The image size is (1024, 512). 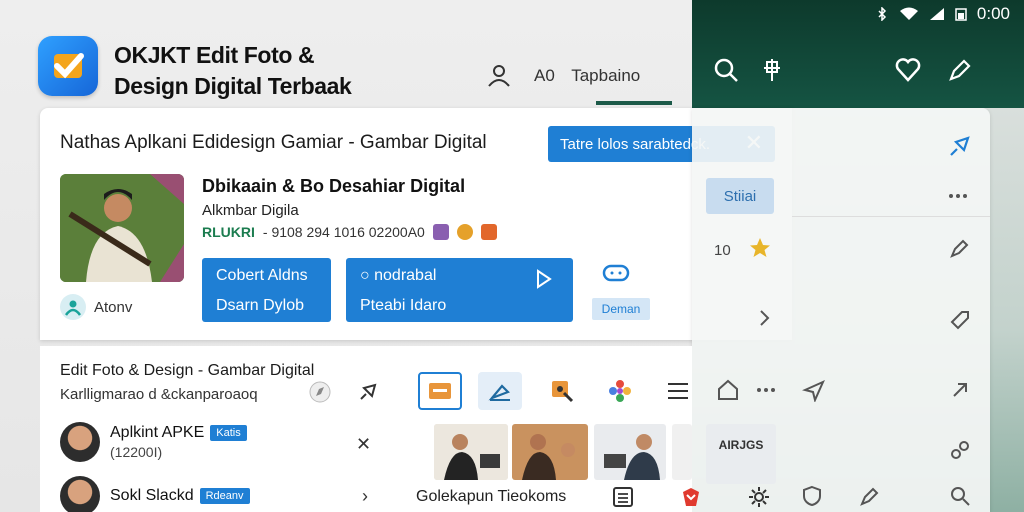 What do you see at coordinates (491, 496) in the screenshot?
I see `bottom-label: Golekapun Tieokoms` at bounding box center [491, 496].